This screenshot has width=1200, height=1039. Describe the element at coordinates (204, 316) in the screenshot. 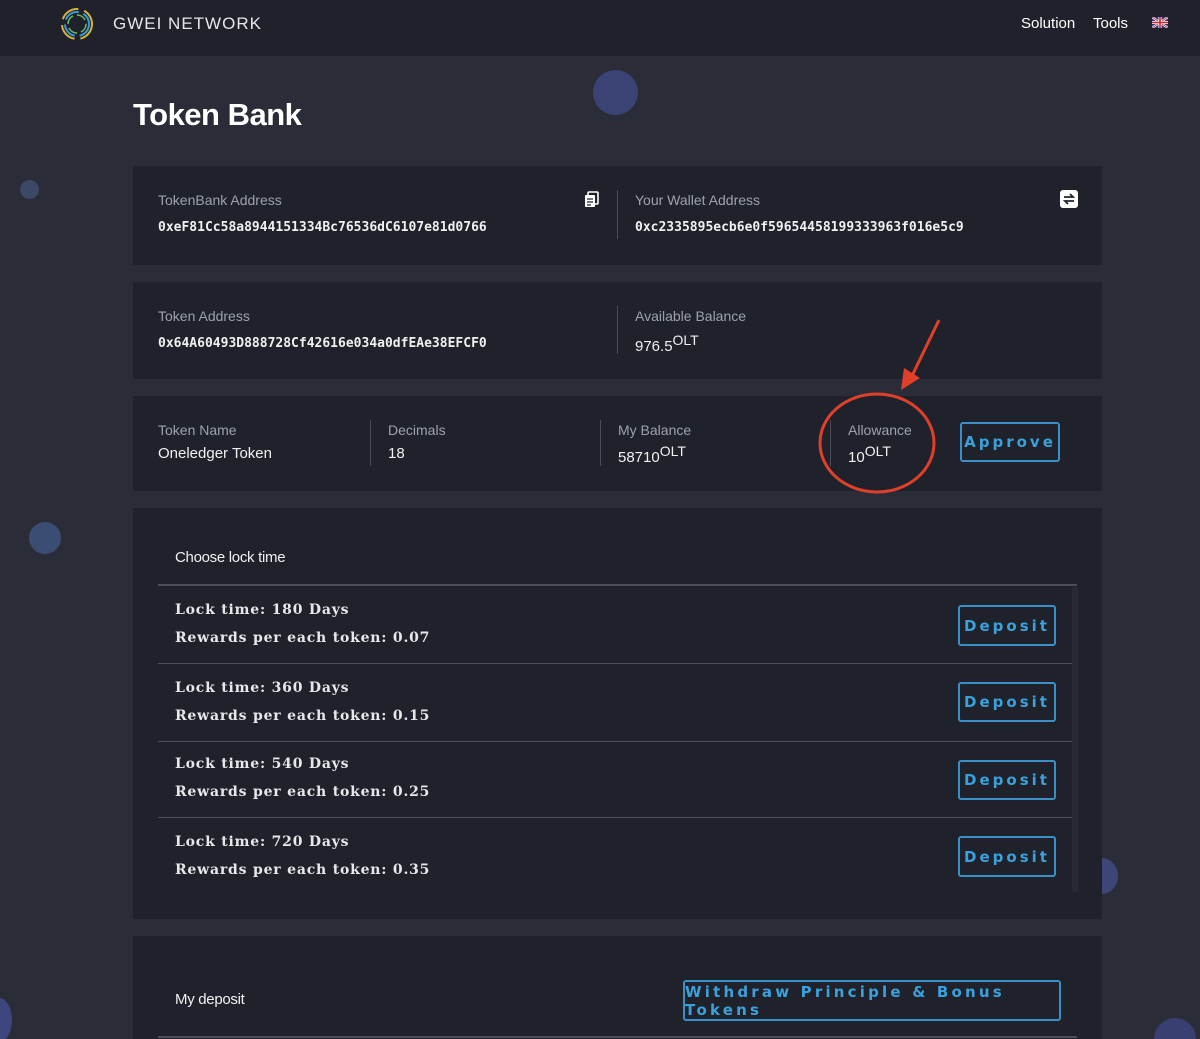

I see `token-address-label: Token Address` at that location.